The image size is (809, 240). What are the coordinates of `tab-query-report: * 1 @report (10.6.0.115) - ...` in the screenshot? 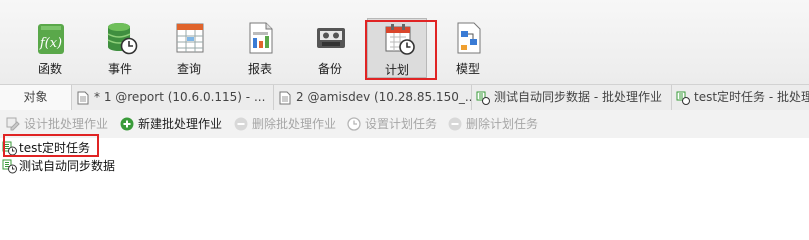 It's located at (173, 98).